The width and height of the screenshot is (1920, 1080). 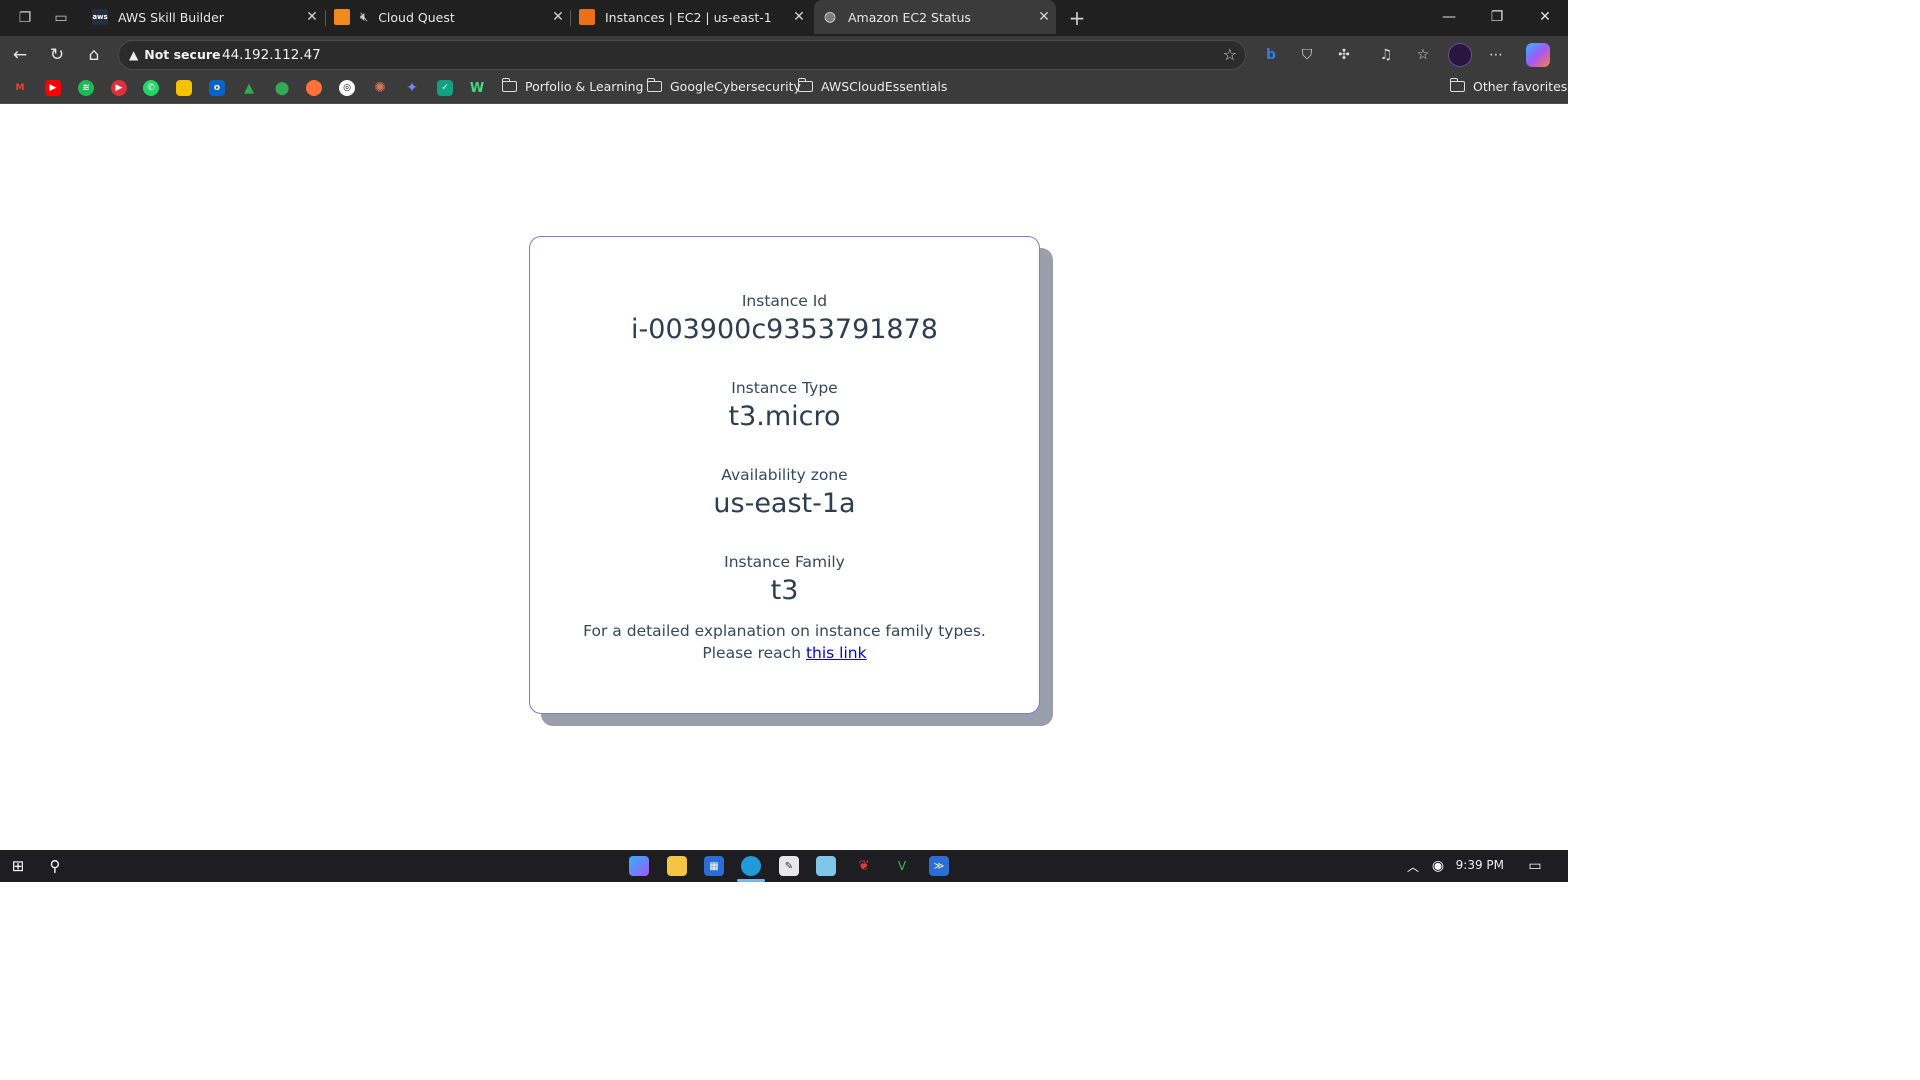 What do you see at coordinates (249, 88) in the screenshot?
I see `google-drive-icon: ▲` at bounding box center [249, 88].